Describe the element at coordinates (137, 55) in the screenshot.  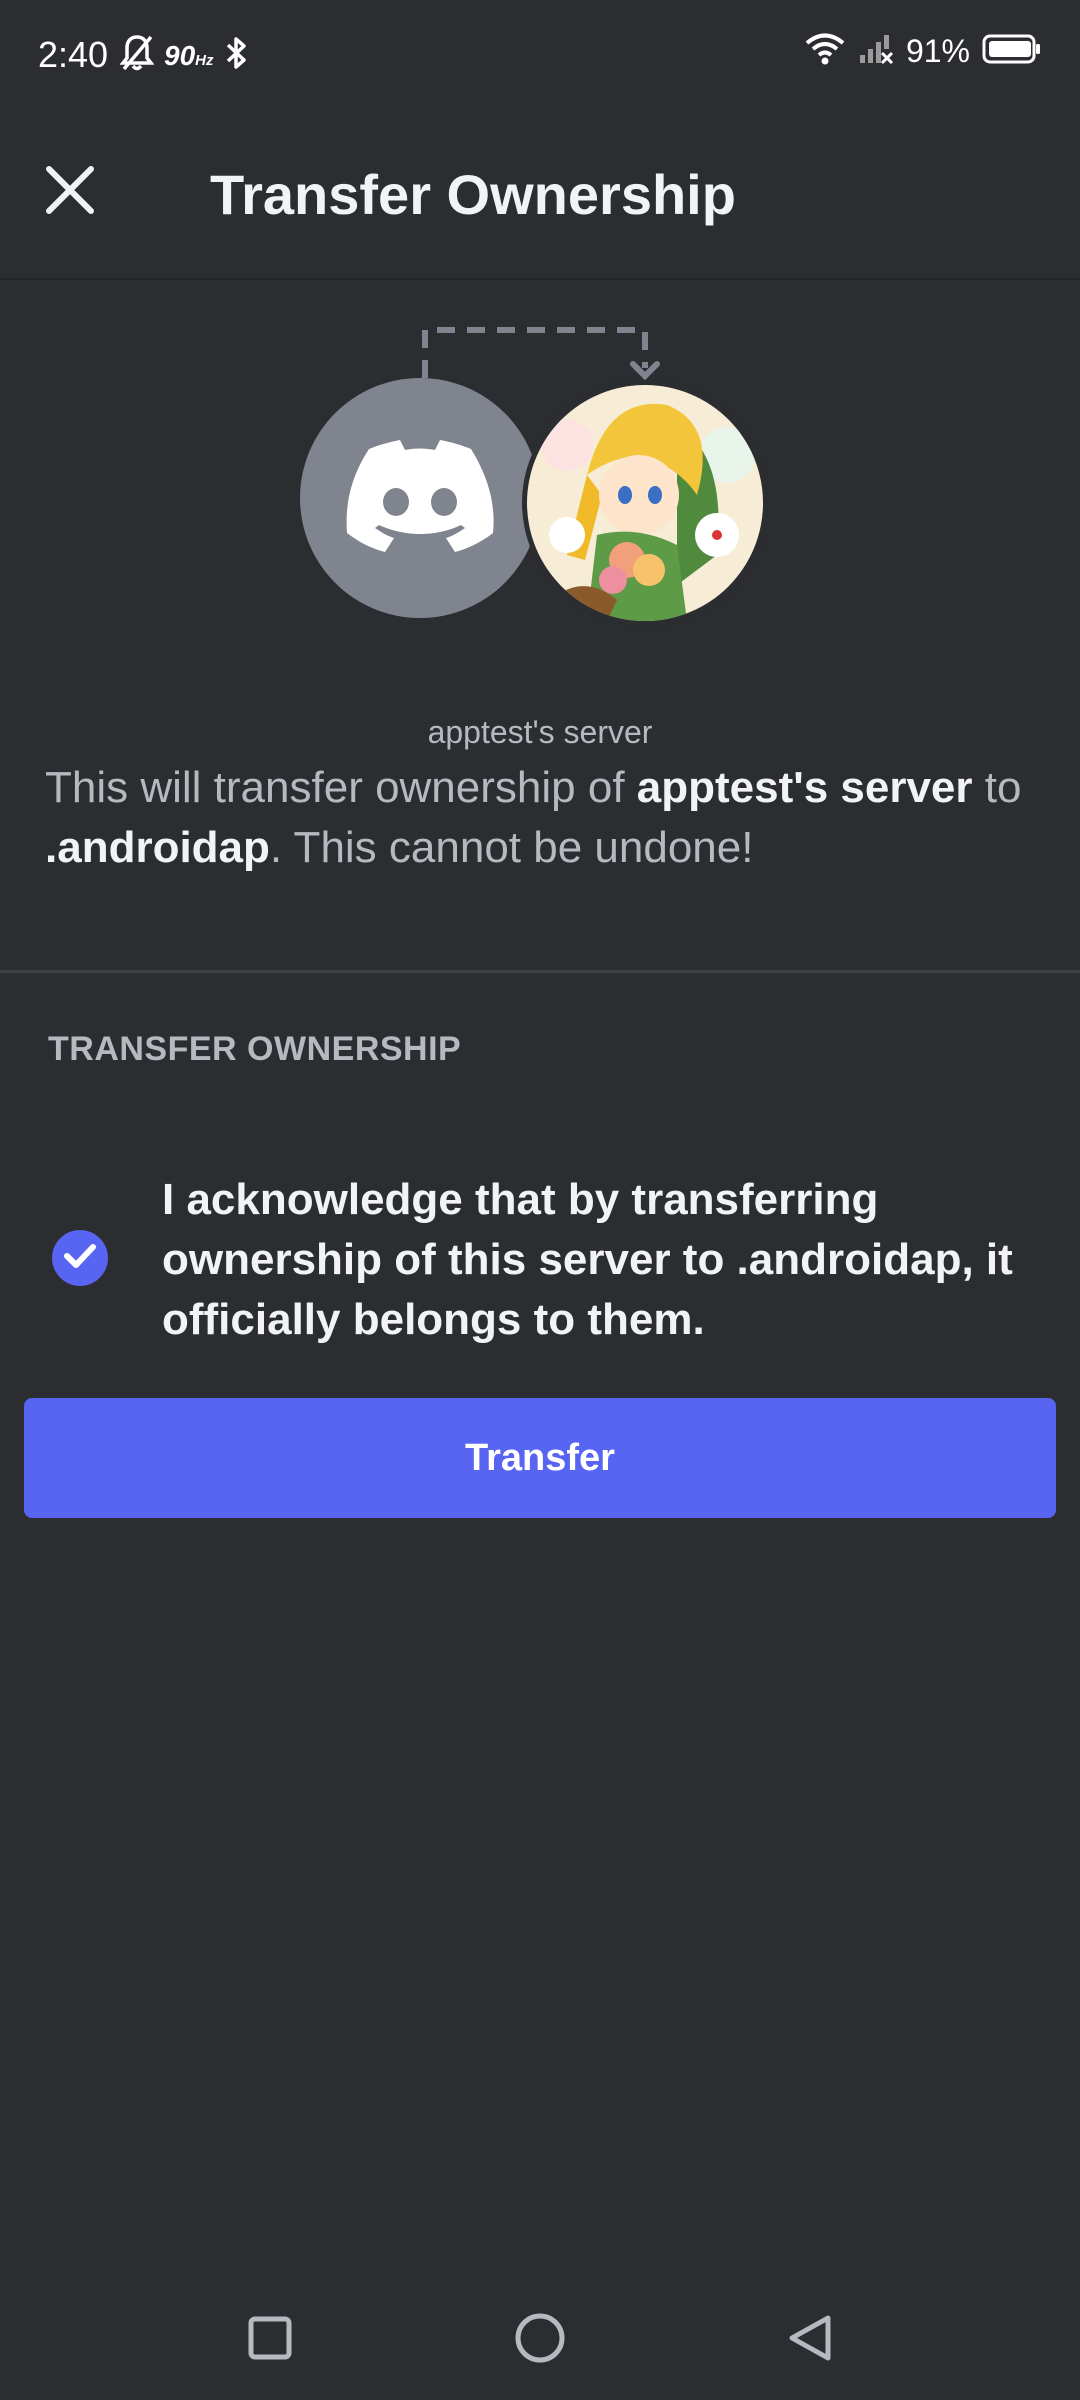
I see `mute-bell-icon` at that location.